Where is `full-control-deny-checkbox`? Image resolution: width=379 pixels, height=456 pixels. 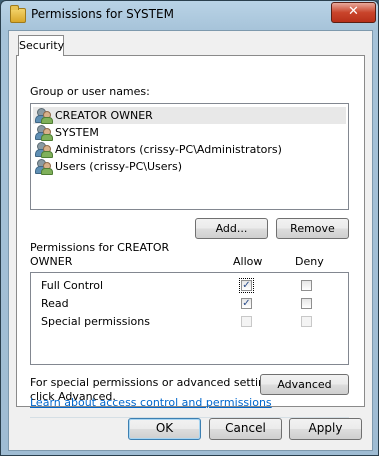
full-control-deny-checkbox is located at coordinates (306, 285).